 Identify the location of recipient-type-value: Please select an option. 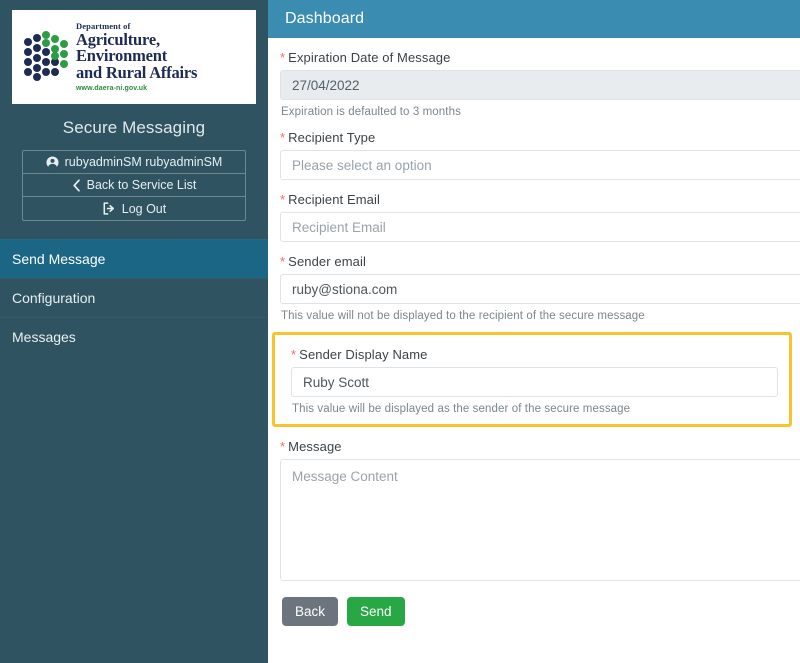
(362, 165).